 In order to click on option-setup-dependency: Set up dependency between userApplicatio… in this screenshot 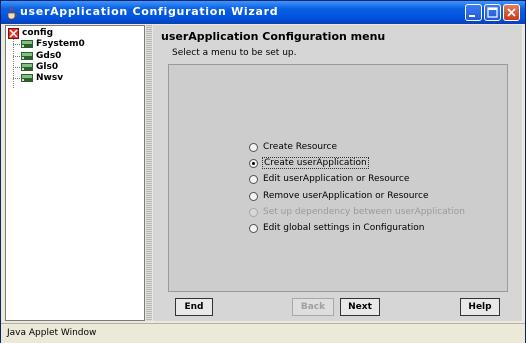, I will do `click(357, 212)`.